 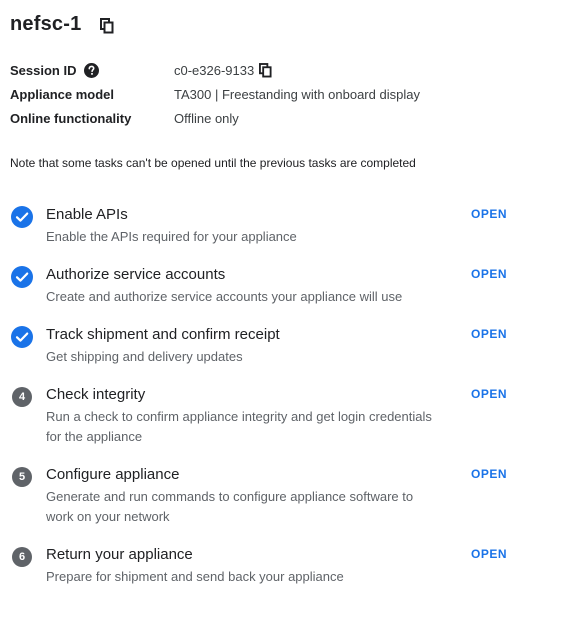 What do you see at coordinates (22, 557) in the screenshot?
I see `step-number-badge: 6` at bounding box center [22, 557].